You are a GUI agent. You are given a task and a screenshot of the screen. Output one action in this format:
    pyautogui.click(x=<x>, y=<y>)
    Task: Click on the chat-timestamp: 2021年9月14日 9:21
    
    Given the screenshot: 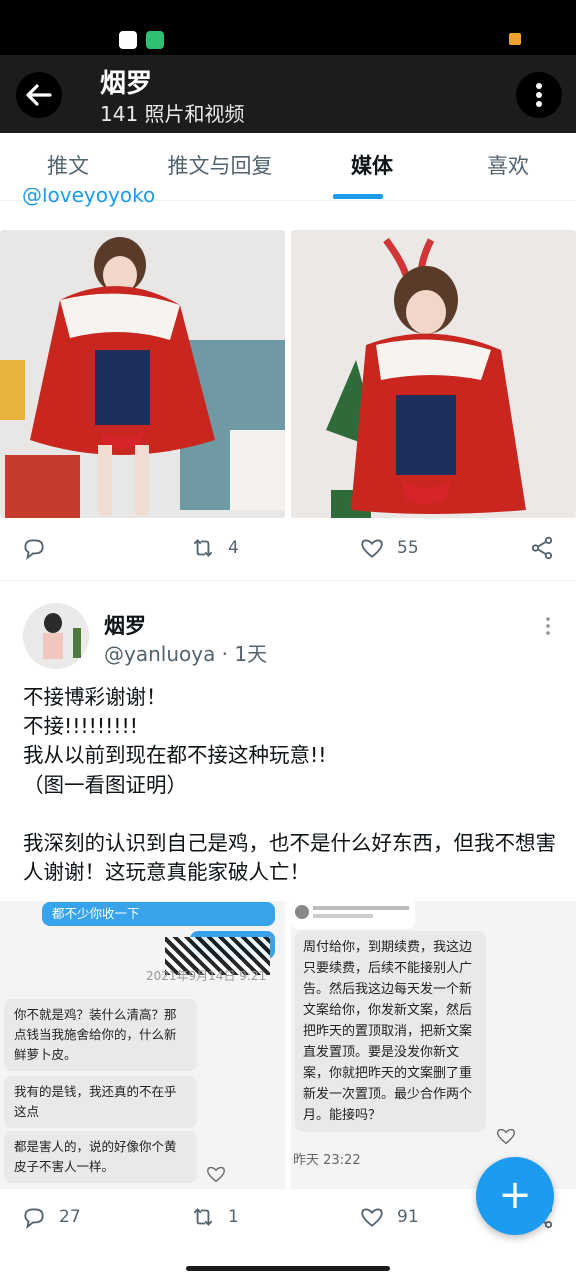 What is the action you would take?
    pyautogui.click(x=206, y=976)
    